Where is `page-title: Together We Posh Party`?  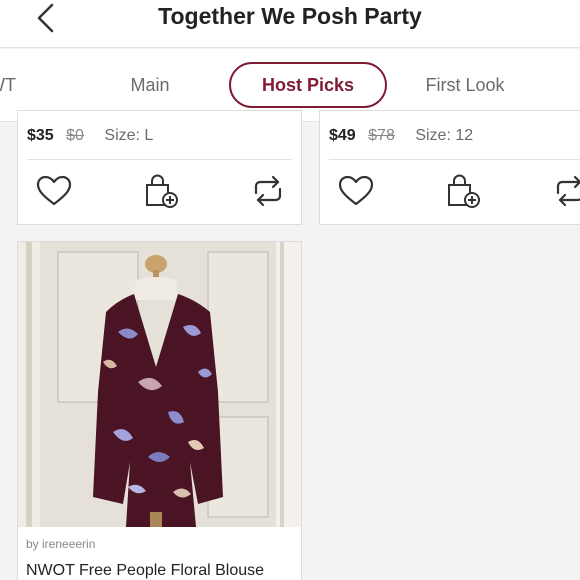 page-title: Together We Posh Party is located at coordinates (290, 16).